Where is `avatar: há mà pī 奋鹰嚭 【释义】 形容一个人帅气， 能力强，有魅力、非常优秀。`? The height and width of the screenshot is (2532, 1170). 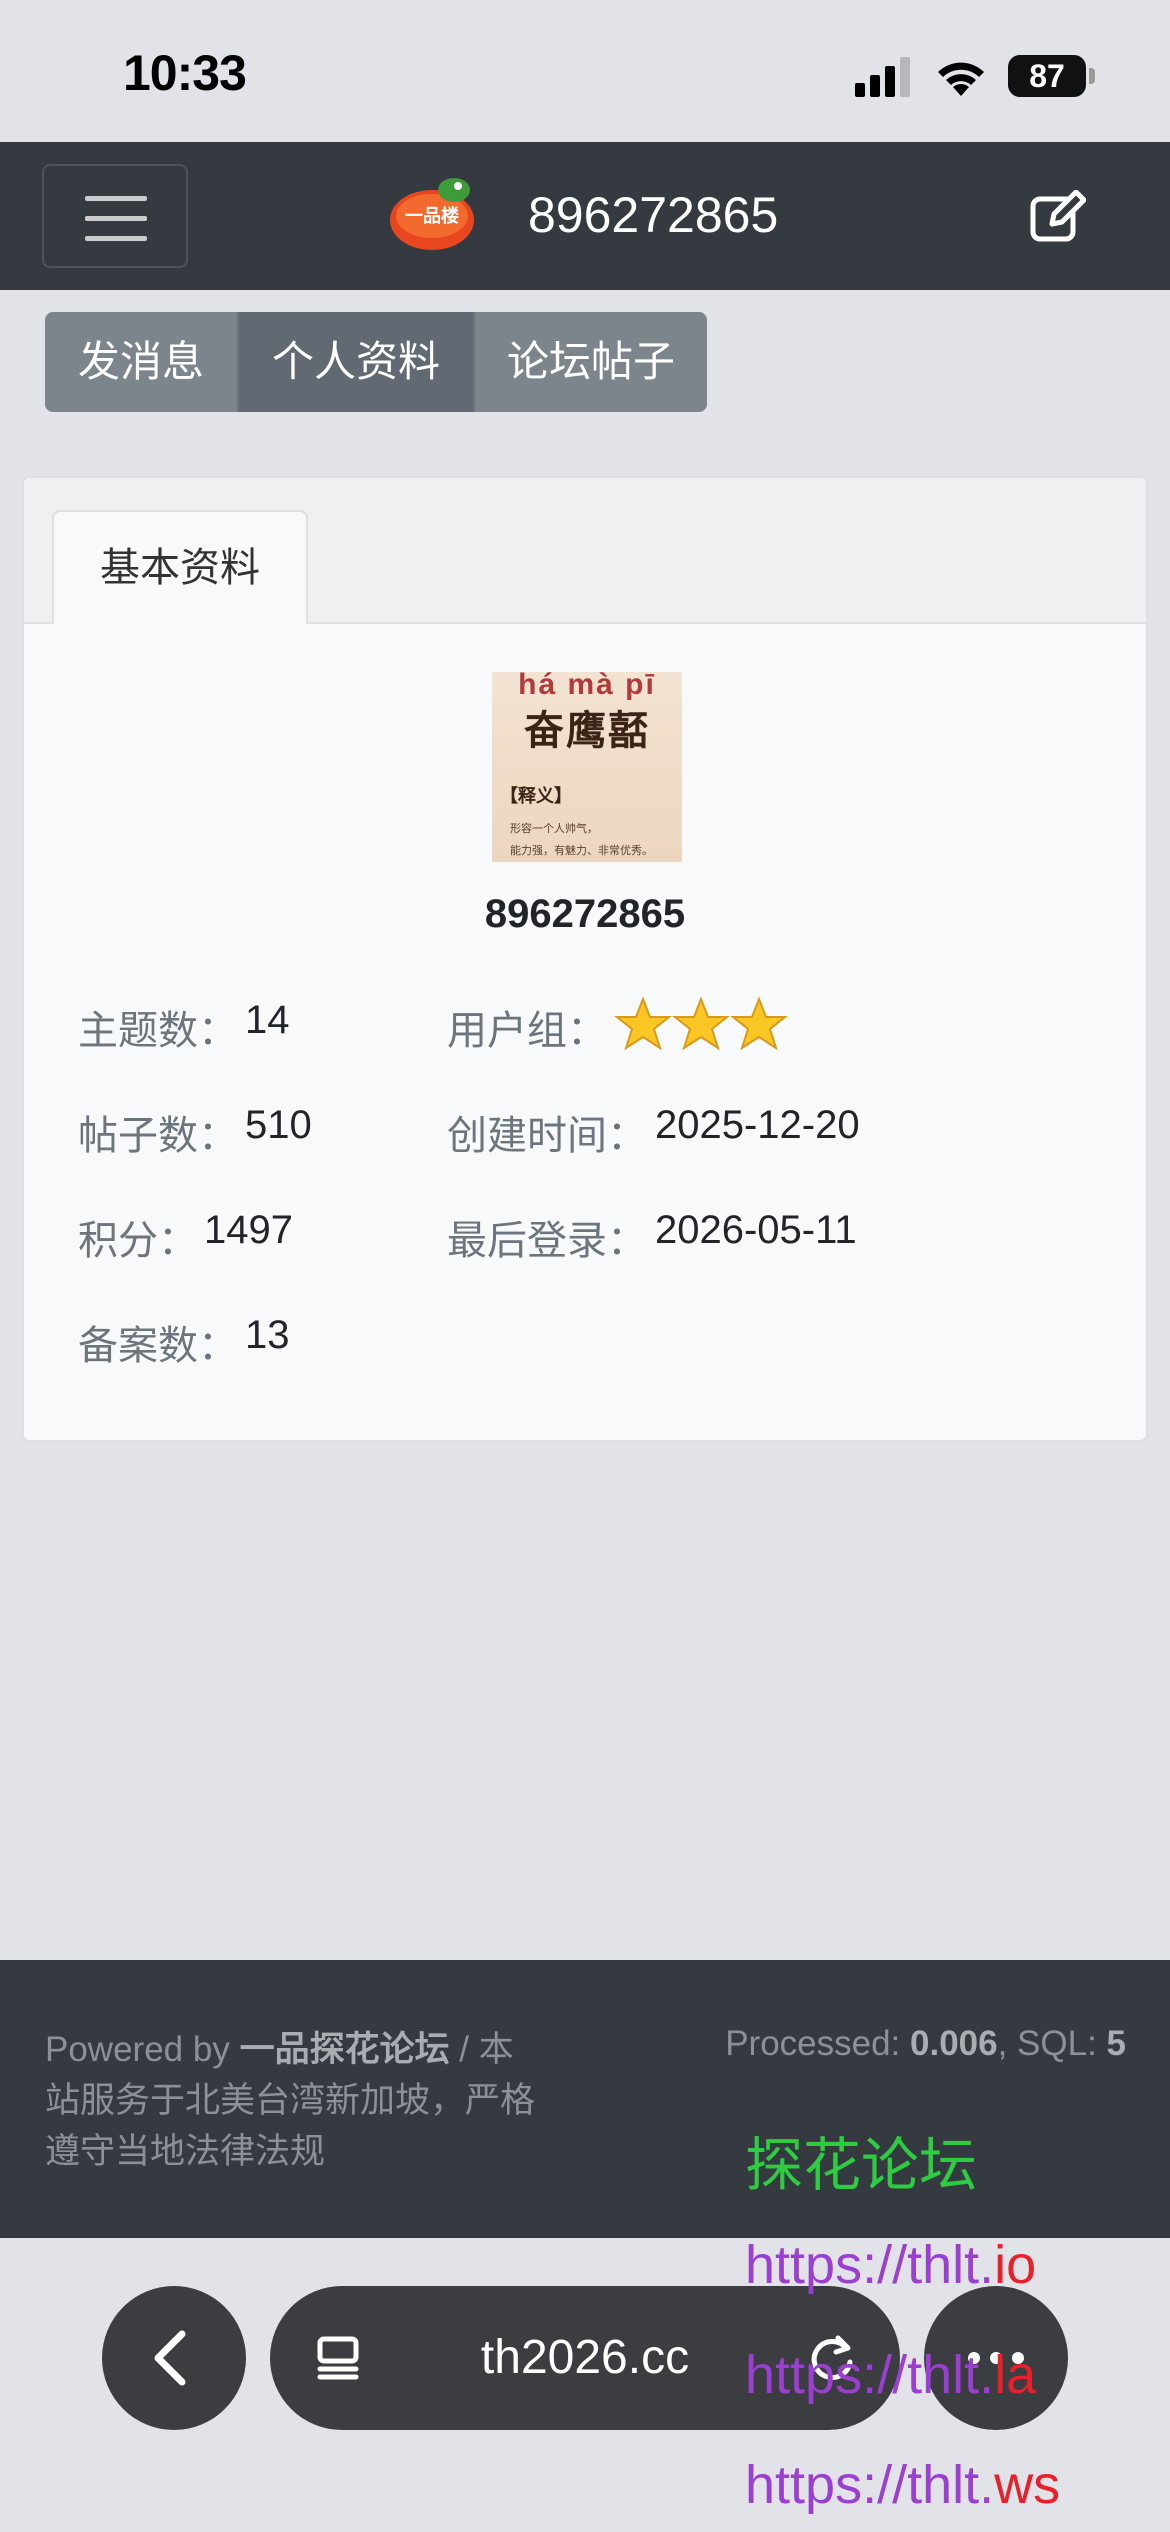 avatar: há mà pī 奋鹰嚭 【释义】 形容一个人帅气， 能力强，有魅力、非常优秀。 is located at coordinates (587, 767).